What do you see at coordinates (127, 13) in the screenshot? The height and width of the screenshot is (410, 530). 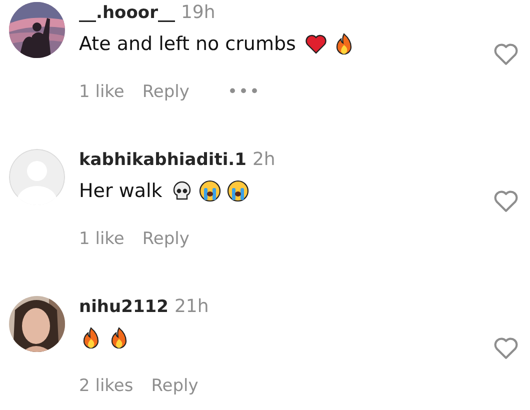 I see `username: __.hooor__` at bounding box center [127, 13].